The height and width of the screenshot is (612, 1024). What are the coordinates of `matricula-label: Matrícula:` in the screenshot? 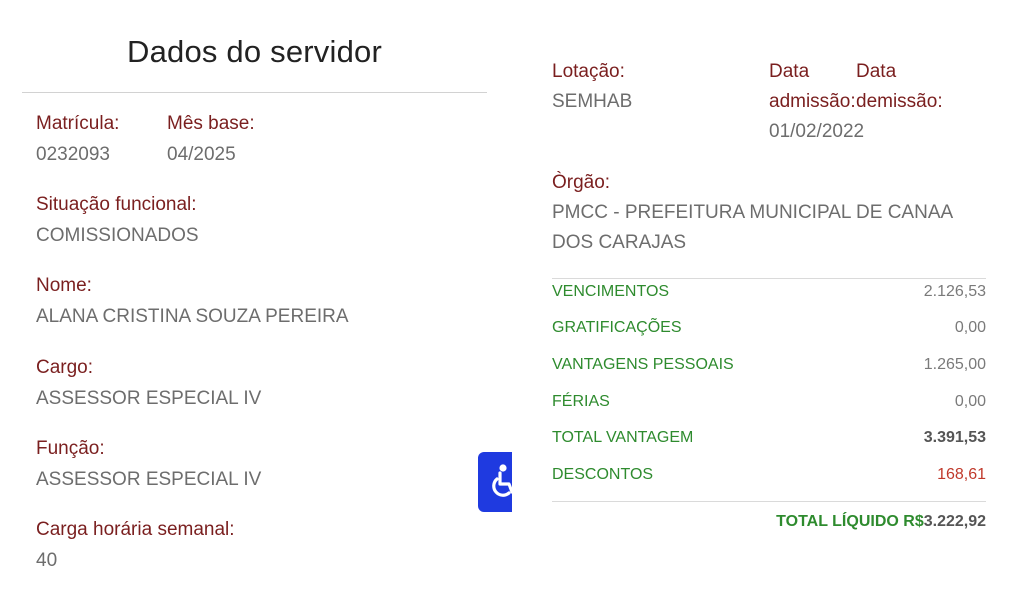 It's located at (78, 123).